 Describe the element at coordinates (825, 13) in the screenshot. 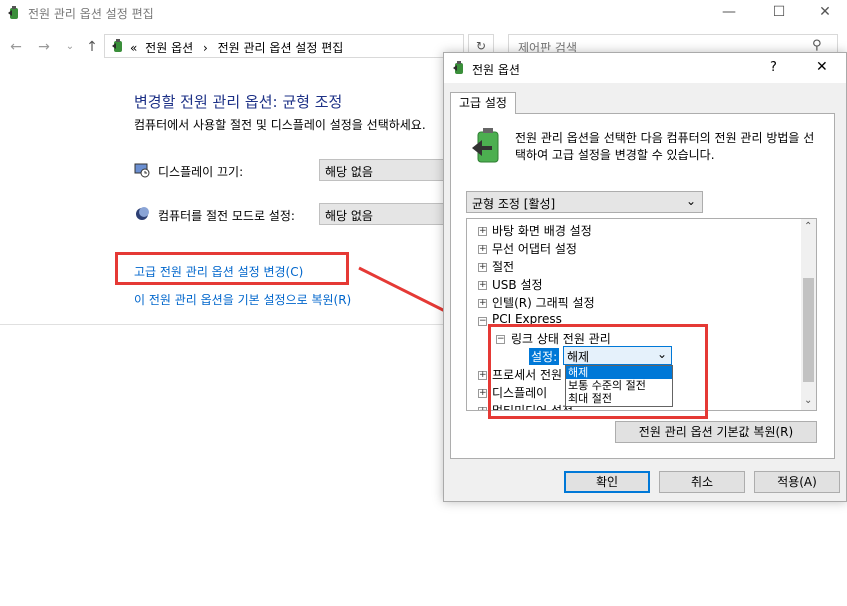

I see `close-button: ✕` at that location.